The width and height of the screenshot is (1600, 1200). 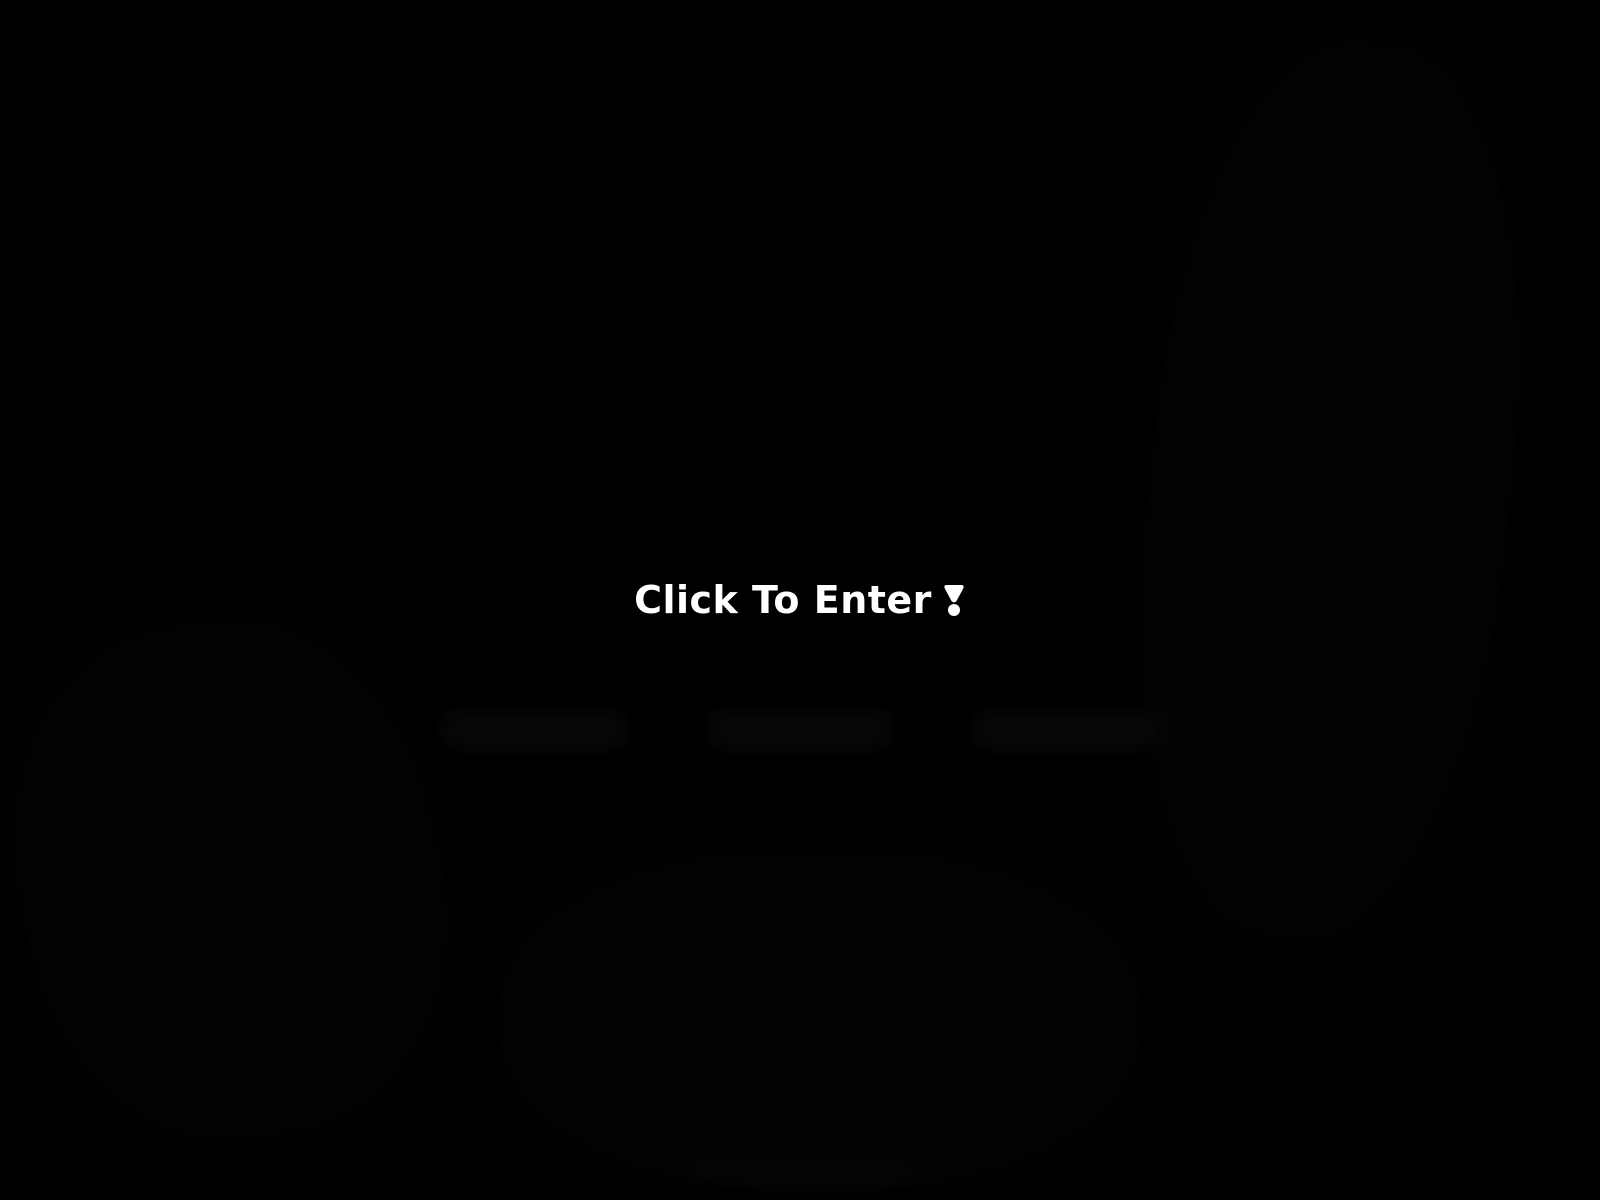 I want to click on exclamation-icon, so click(x=954, y=600).